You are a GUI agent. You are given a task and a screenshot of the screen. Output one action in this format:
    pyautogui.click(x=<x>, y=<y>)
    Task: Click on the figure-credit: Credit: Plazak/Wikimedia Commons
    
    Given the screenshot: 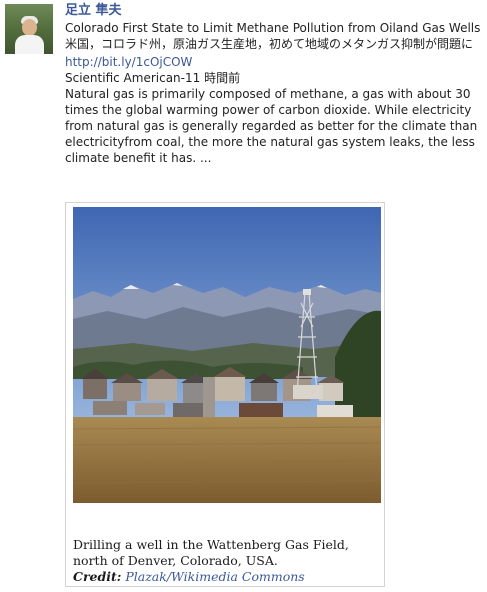 What is the action you would take?
    pyautogui.click(x=226, y=577)
    